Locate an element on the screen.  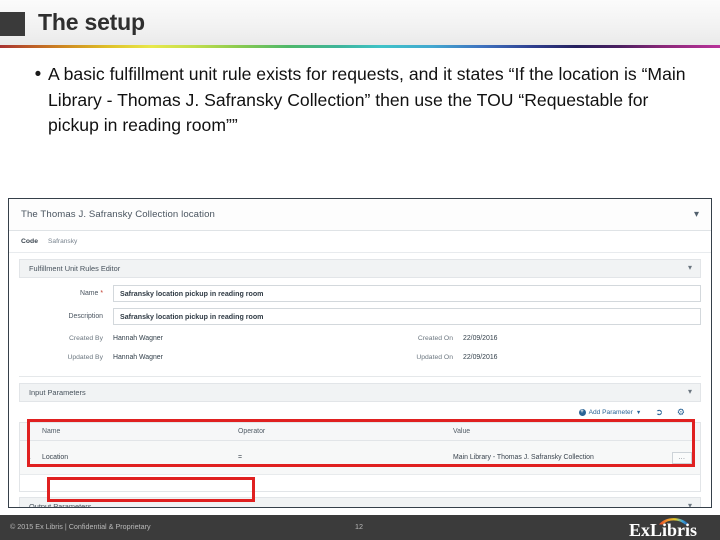
section-title: Input Parameters is located at coordinates (57, 392).